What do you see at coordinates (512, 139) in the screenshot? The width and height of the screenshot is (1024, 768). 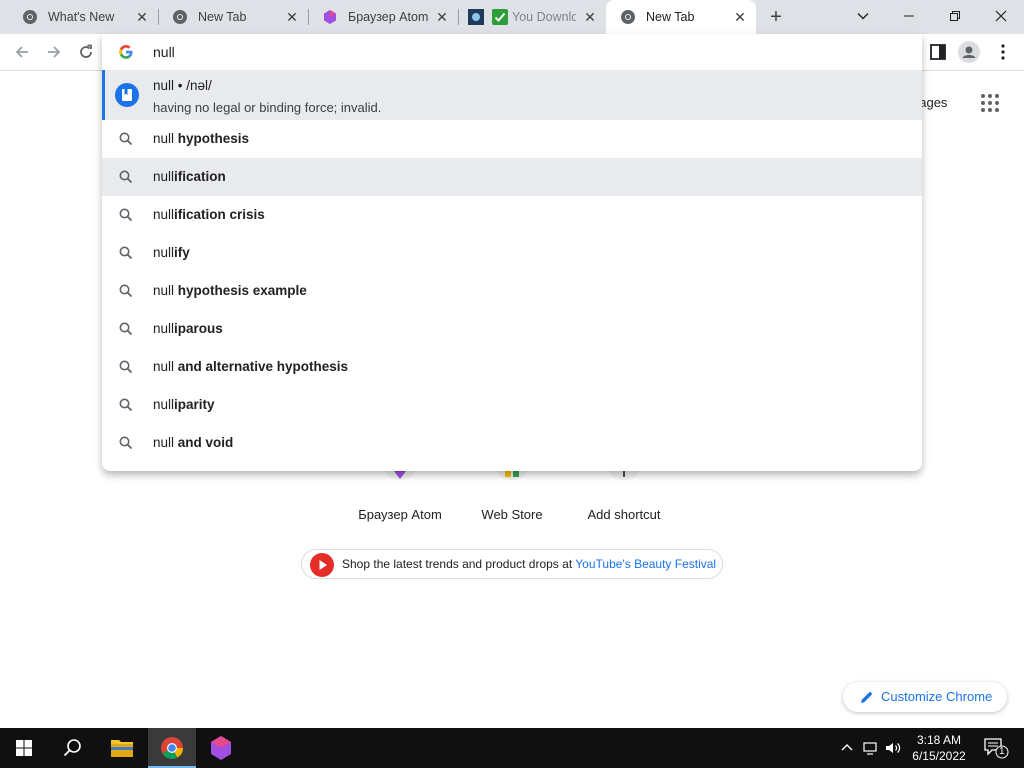 I see `suggestion-item: null hypothesis` at bounding box center [512, 139].